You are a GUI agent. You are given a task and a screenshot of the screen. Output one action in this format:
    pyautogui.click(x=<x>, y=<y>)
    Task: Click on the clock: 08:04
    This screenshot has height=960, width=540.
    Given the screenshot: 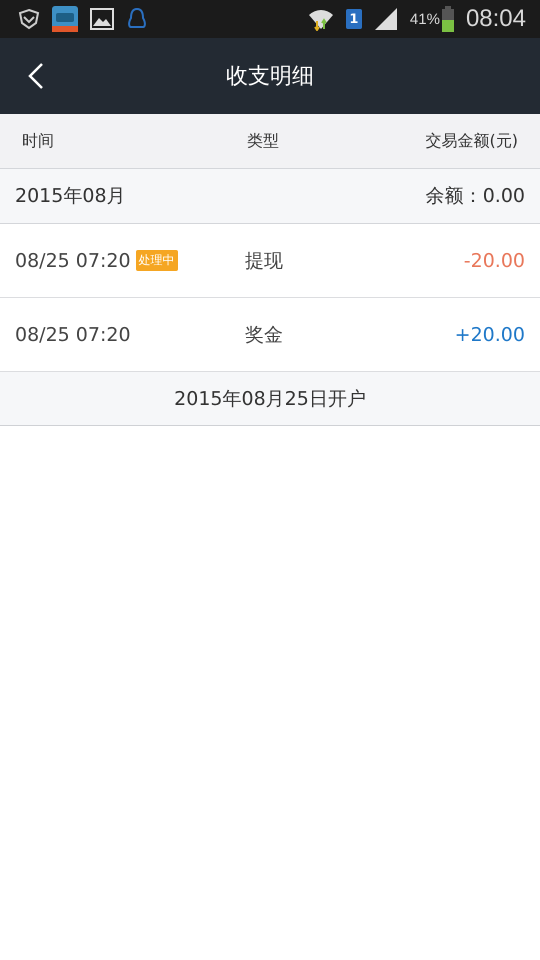 What is the action you would take?
    pyautogui.click(x=496, y=19)
    